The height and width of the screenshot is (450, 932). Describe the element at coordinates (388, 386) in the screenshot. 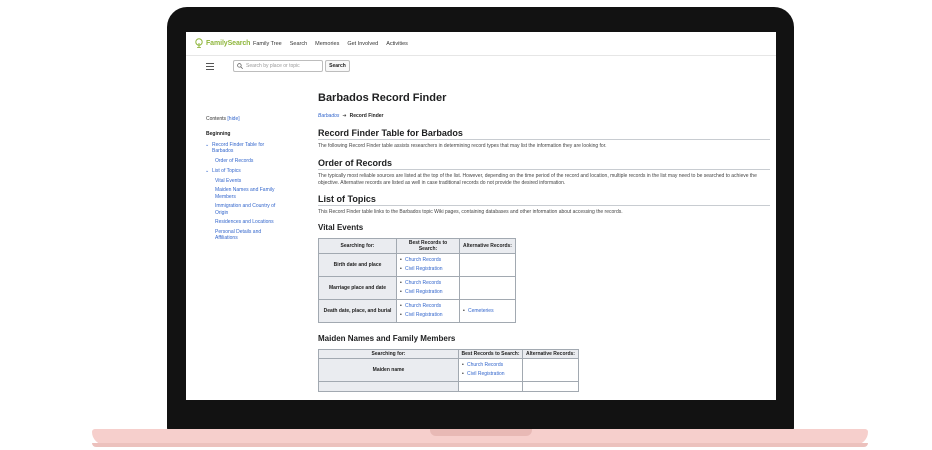

I see `row-label` at that location.